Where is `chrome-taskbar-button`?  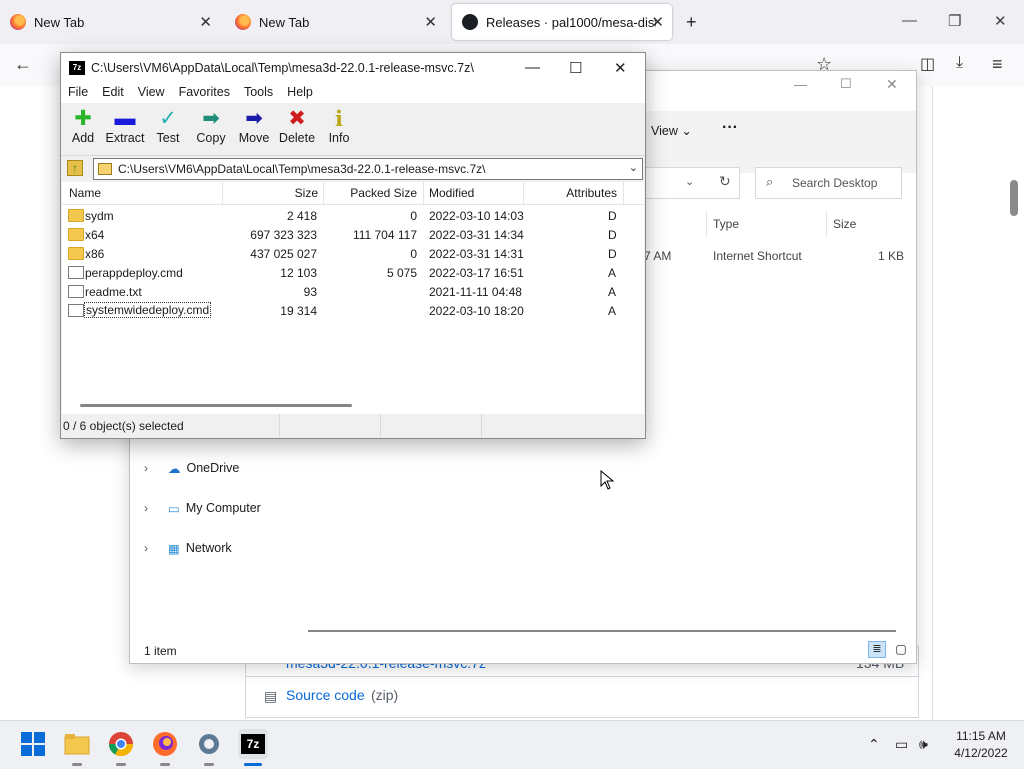
chrome-taskbar-button is located at coordinates (121, 744).